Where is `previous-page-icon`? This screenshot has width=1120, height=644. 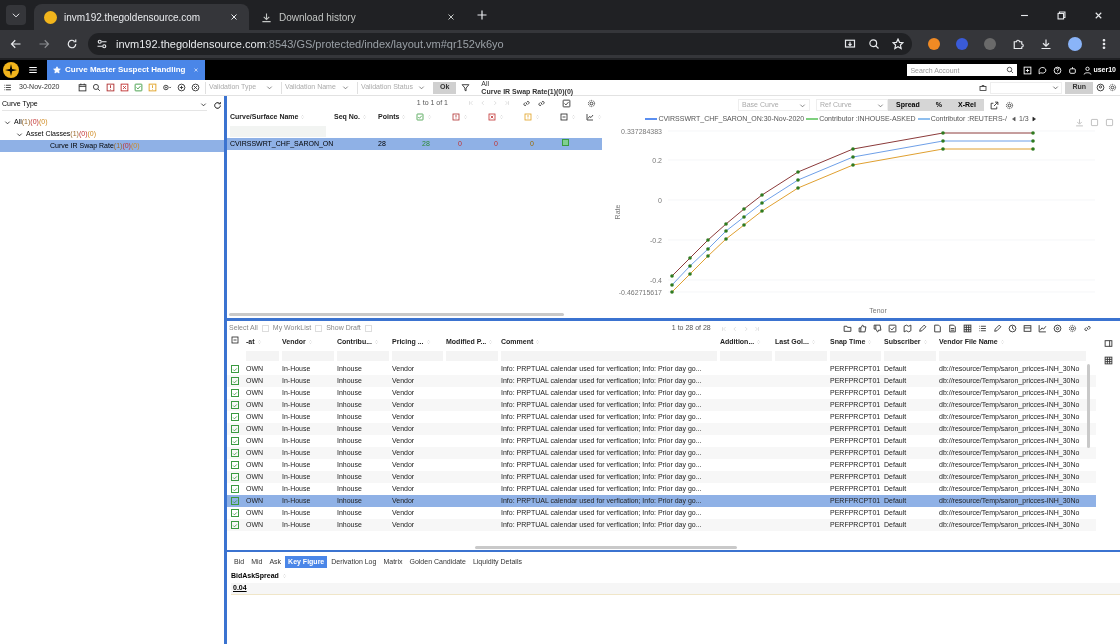 previous-page-icon is located at coordinates (1013, 119).